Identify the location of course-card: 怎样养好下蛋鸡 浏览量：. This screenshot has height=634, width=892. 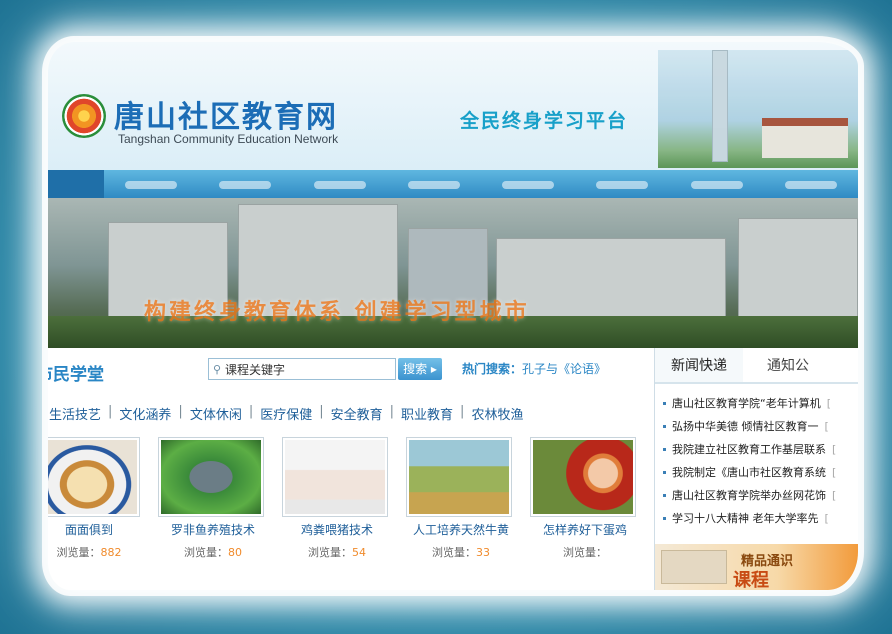
(585, 498).